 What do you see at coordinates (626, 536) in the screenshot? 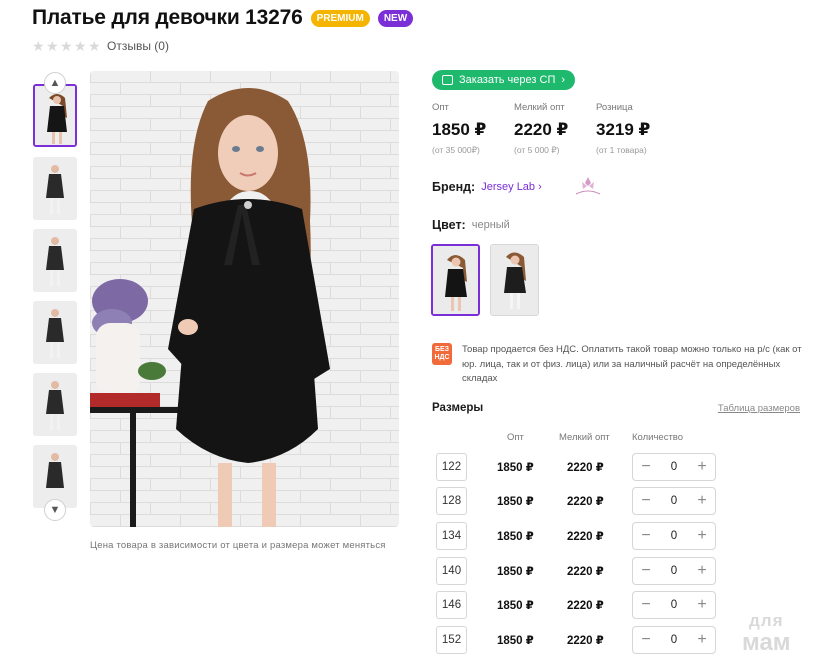
I see `size-row: 134 1850 ₽ 2220 ₽ − 0 +` at bounding box center [626, 536].